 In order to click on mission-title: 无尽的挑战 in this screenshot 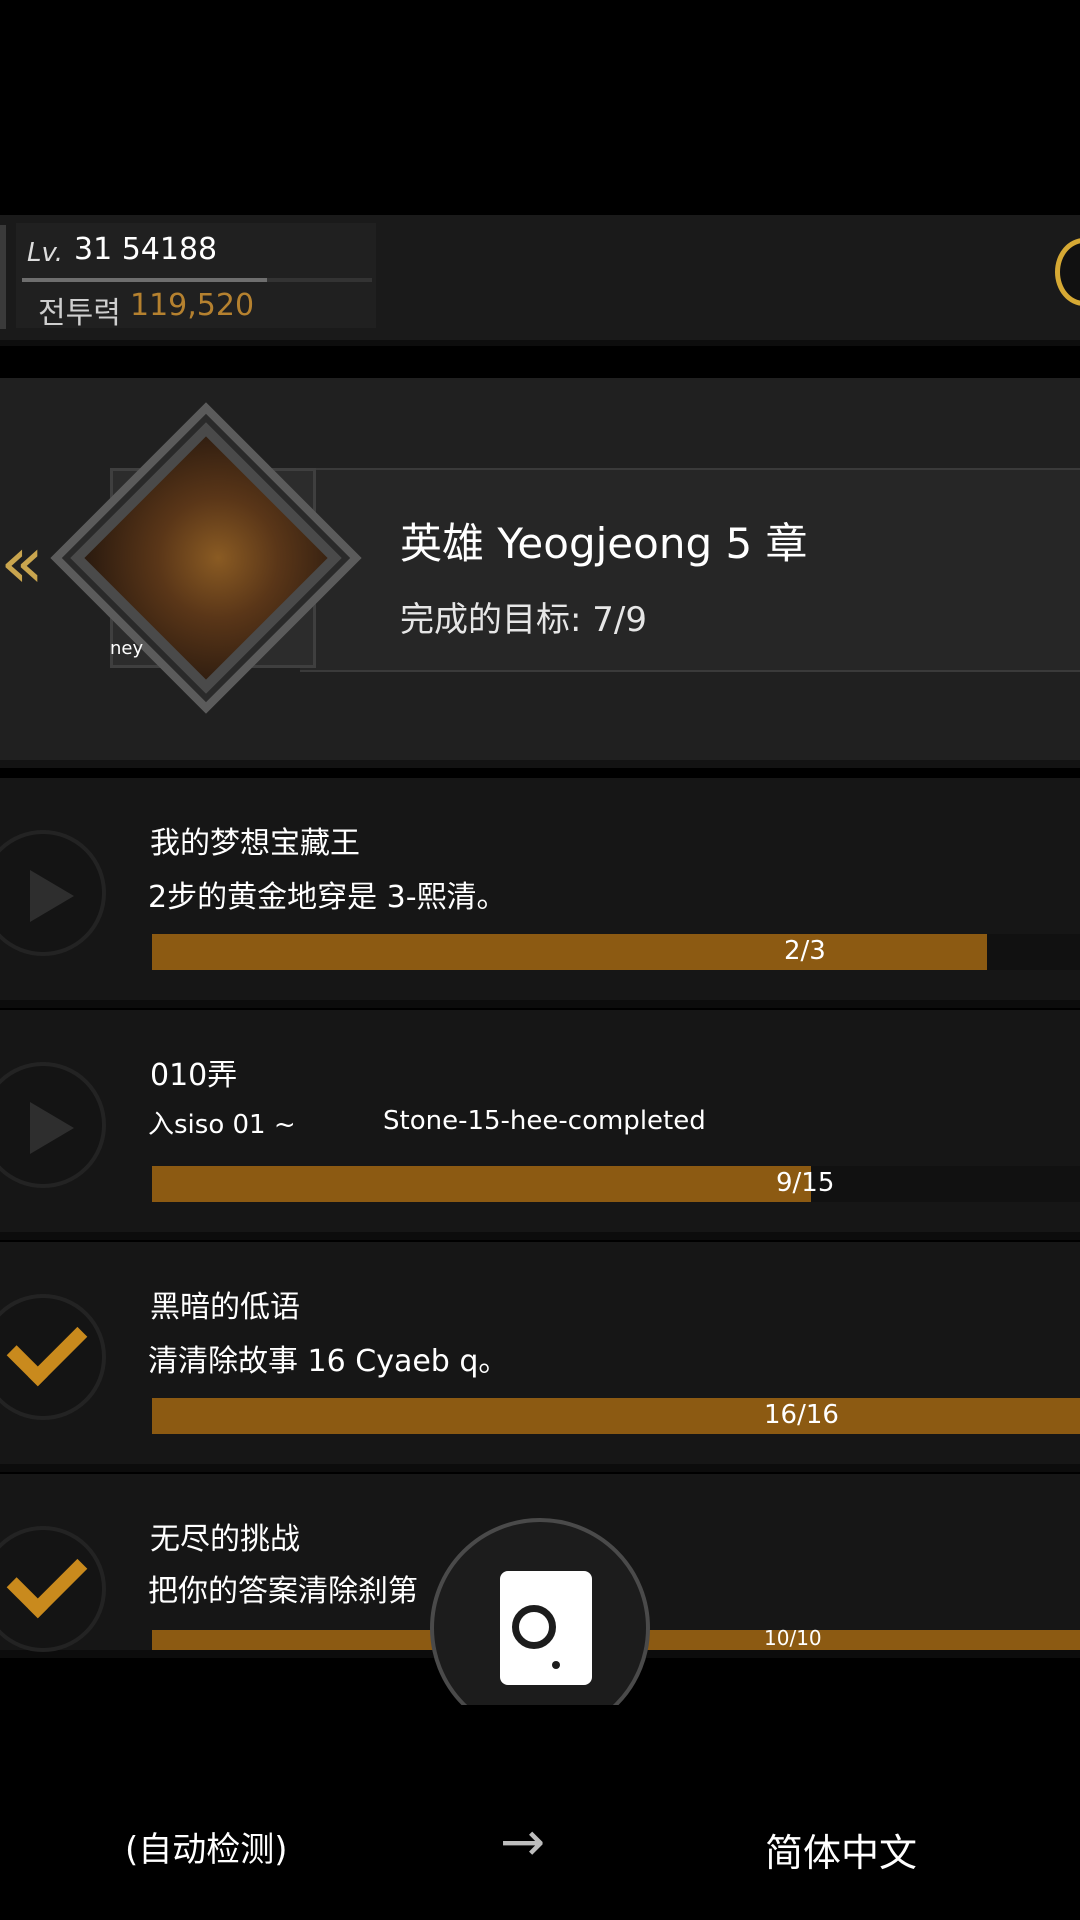, I will do `click(225, 1539)`.